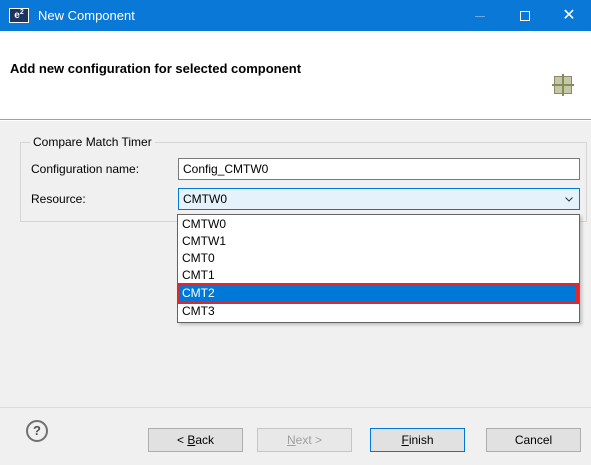  I want to click on close-icon: ✕, so click(569, 15).